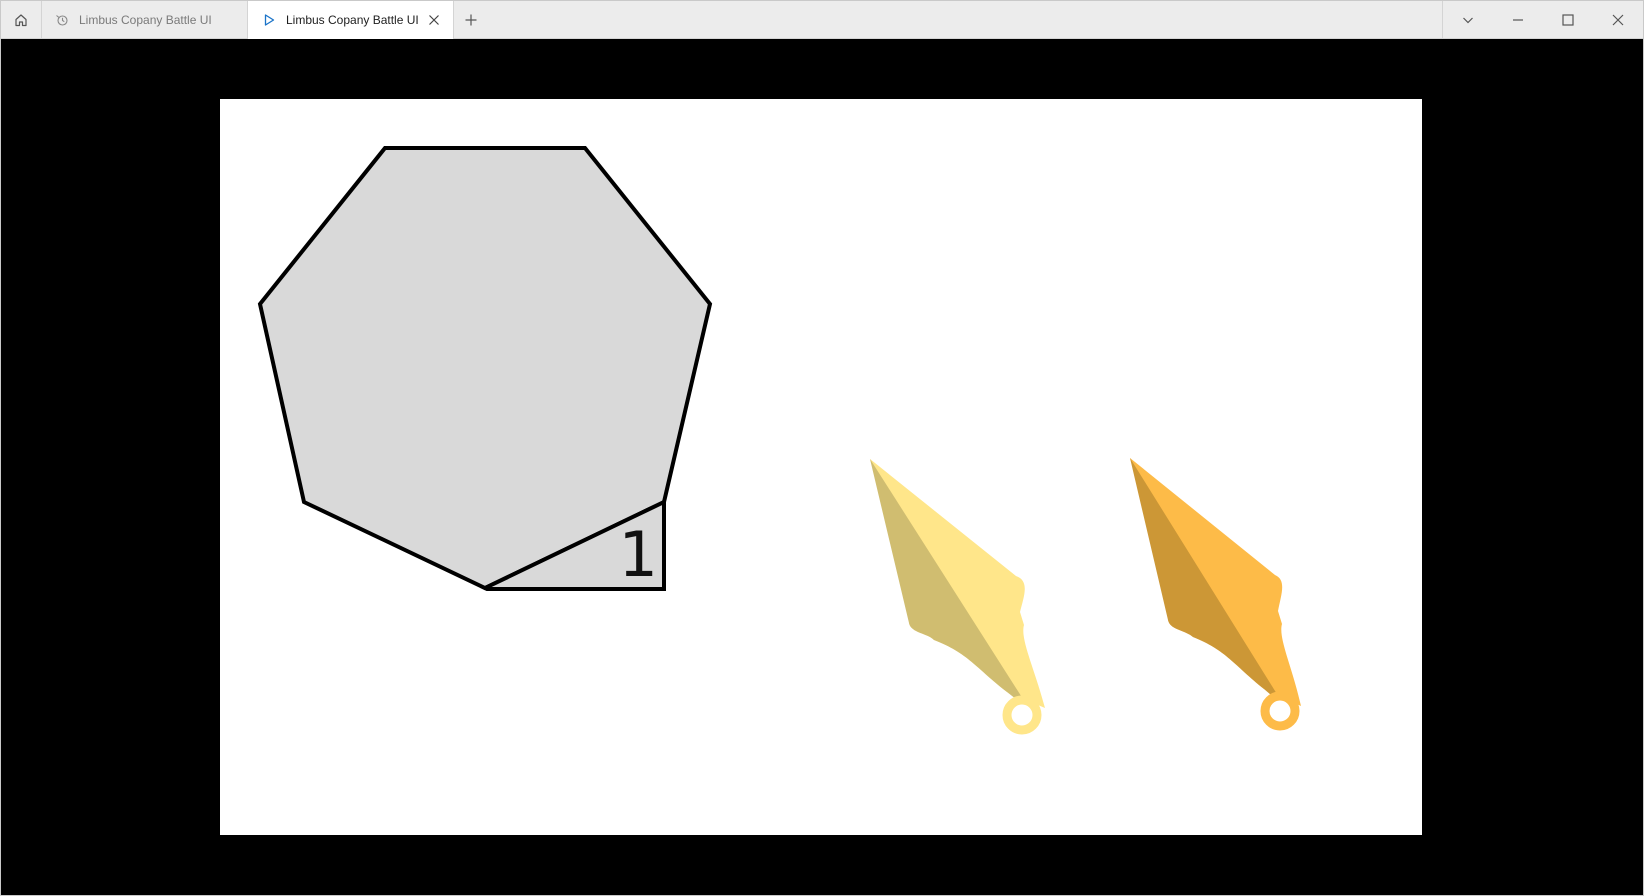 The image size is (1644, 896). Describe the element at coordinates (269, 20) in the screenshot. I see `play-icon` at that location.